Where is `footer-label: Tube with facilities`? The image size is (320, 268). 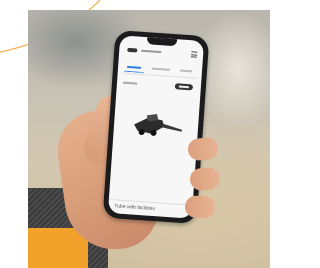 footer-label: Tube with facilities is located at coordinates (135, 208).